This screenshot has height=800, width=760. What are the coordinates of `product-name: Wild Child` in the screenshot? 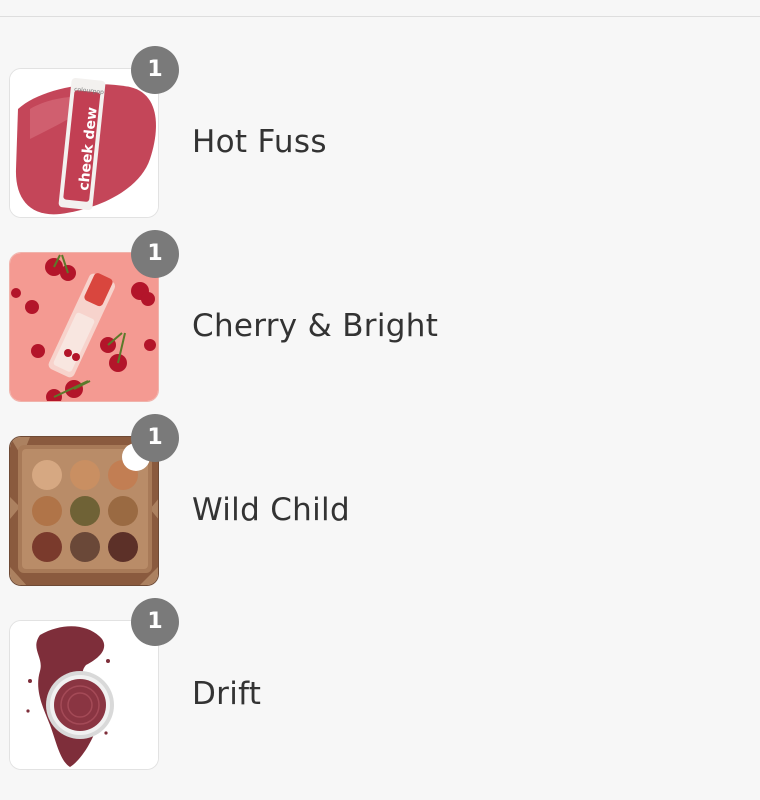 It's located at (271, 510).